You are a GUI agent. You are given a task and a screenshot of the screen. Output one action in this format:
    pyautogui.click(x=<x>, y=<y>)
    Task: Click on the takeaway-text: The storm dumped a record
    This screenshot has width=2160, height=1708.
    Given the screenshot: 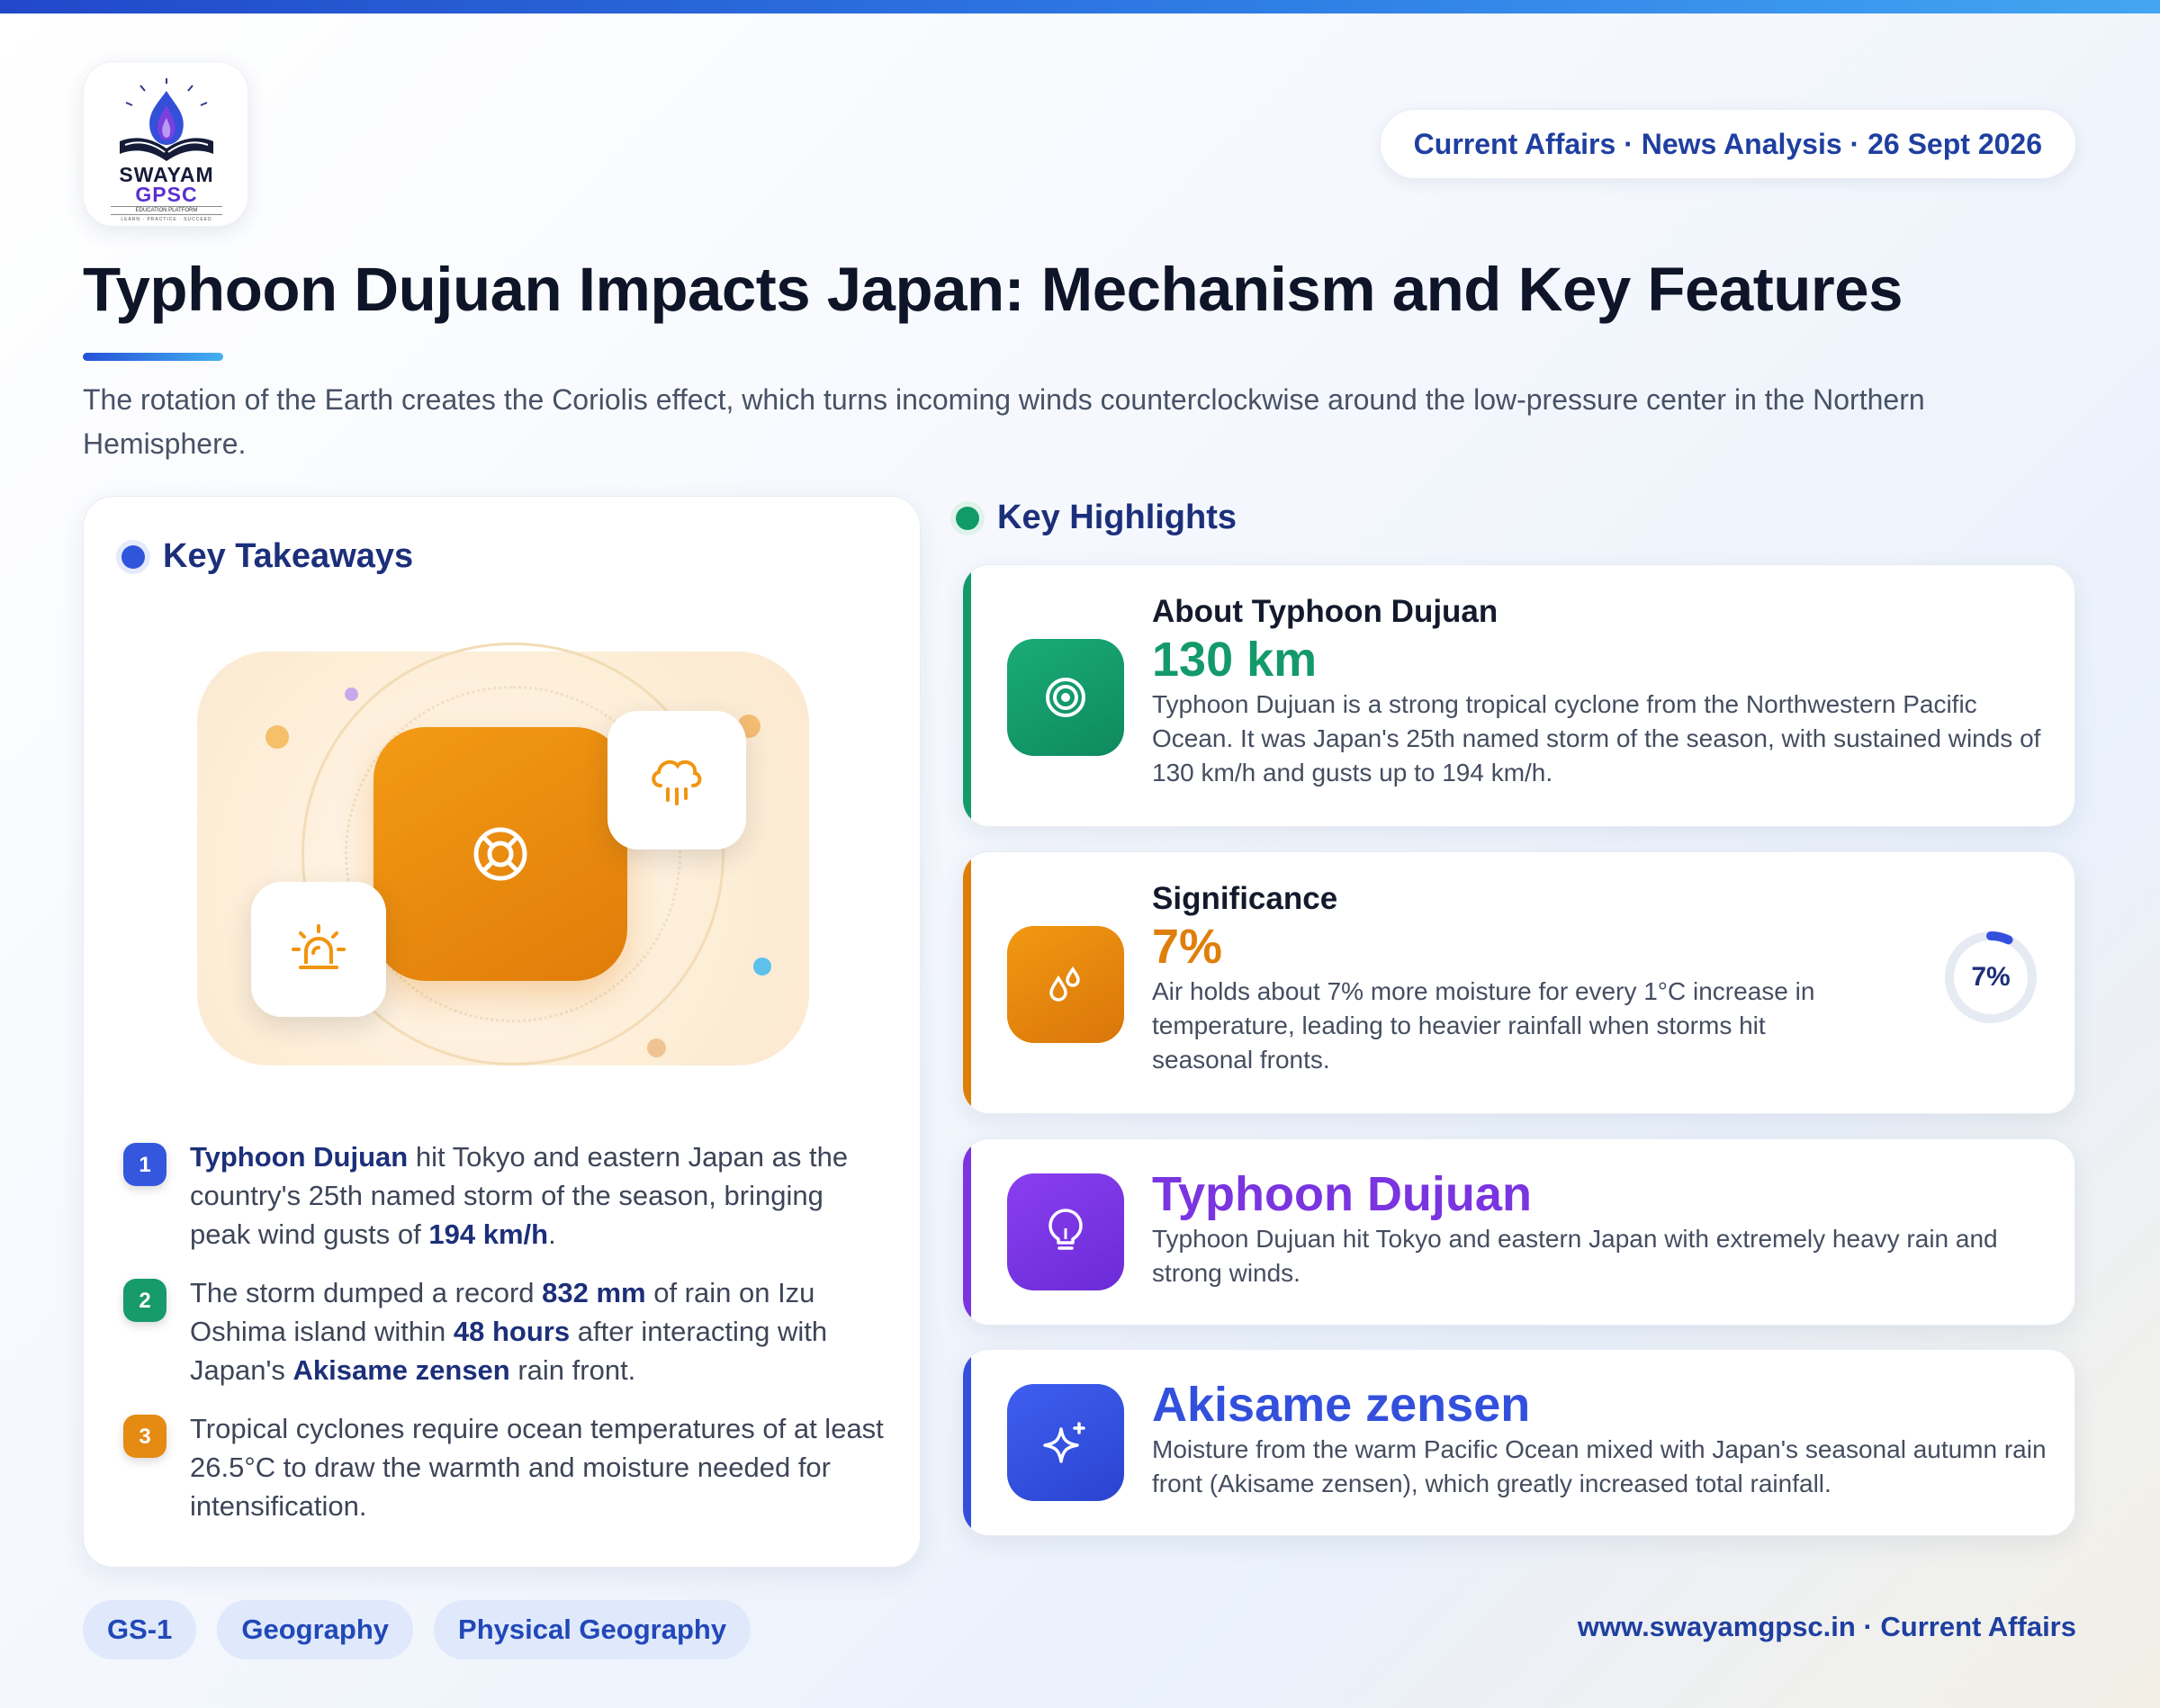 What is the action you would take?
    pyautogui.click(x=366, y=1292)
    